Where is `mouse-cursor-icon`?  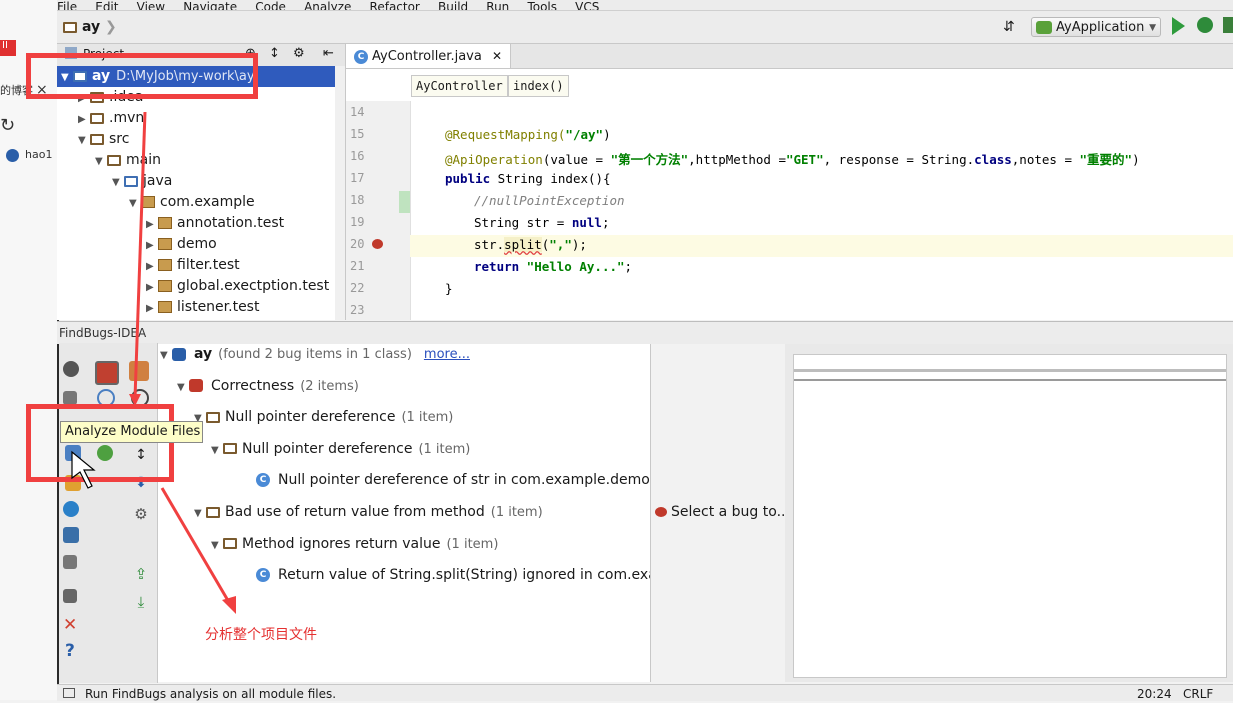
mouse-cursor-icon is located at coordinates (83, 469).